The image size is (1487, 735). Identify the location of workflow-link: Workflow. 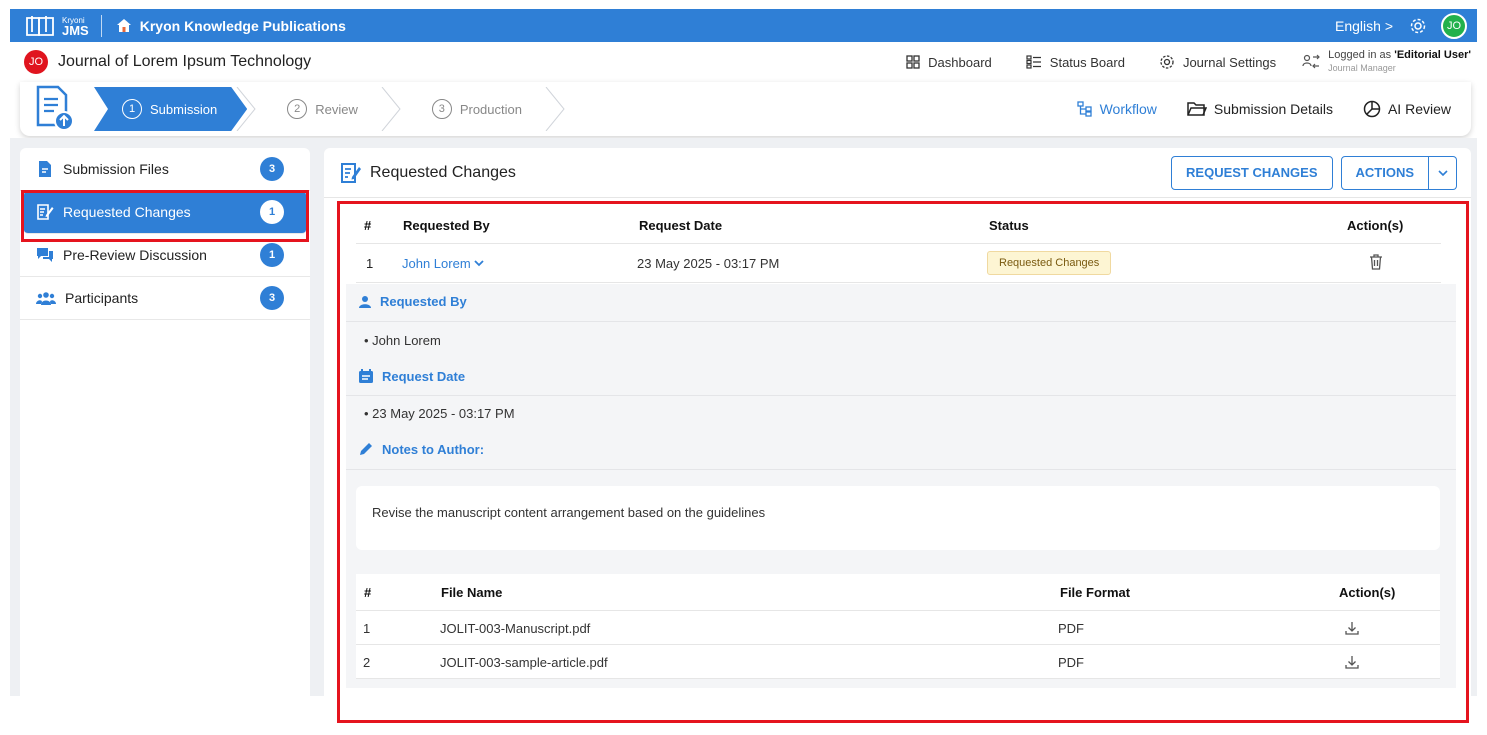
(1116, 109).